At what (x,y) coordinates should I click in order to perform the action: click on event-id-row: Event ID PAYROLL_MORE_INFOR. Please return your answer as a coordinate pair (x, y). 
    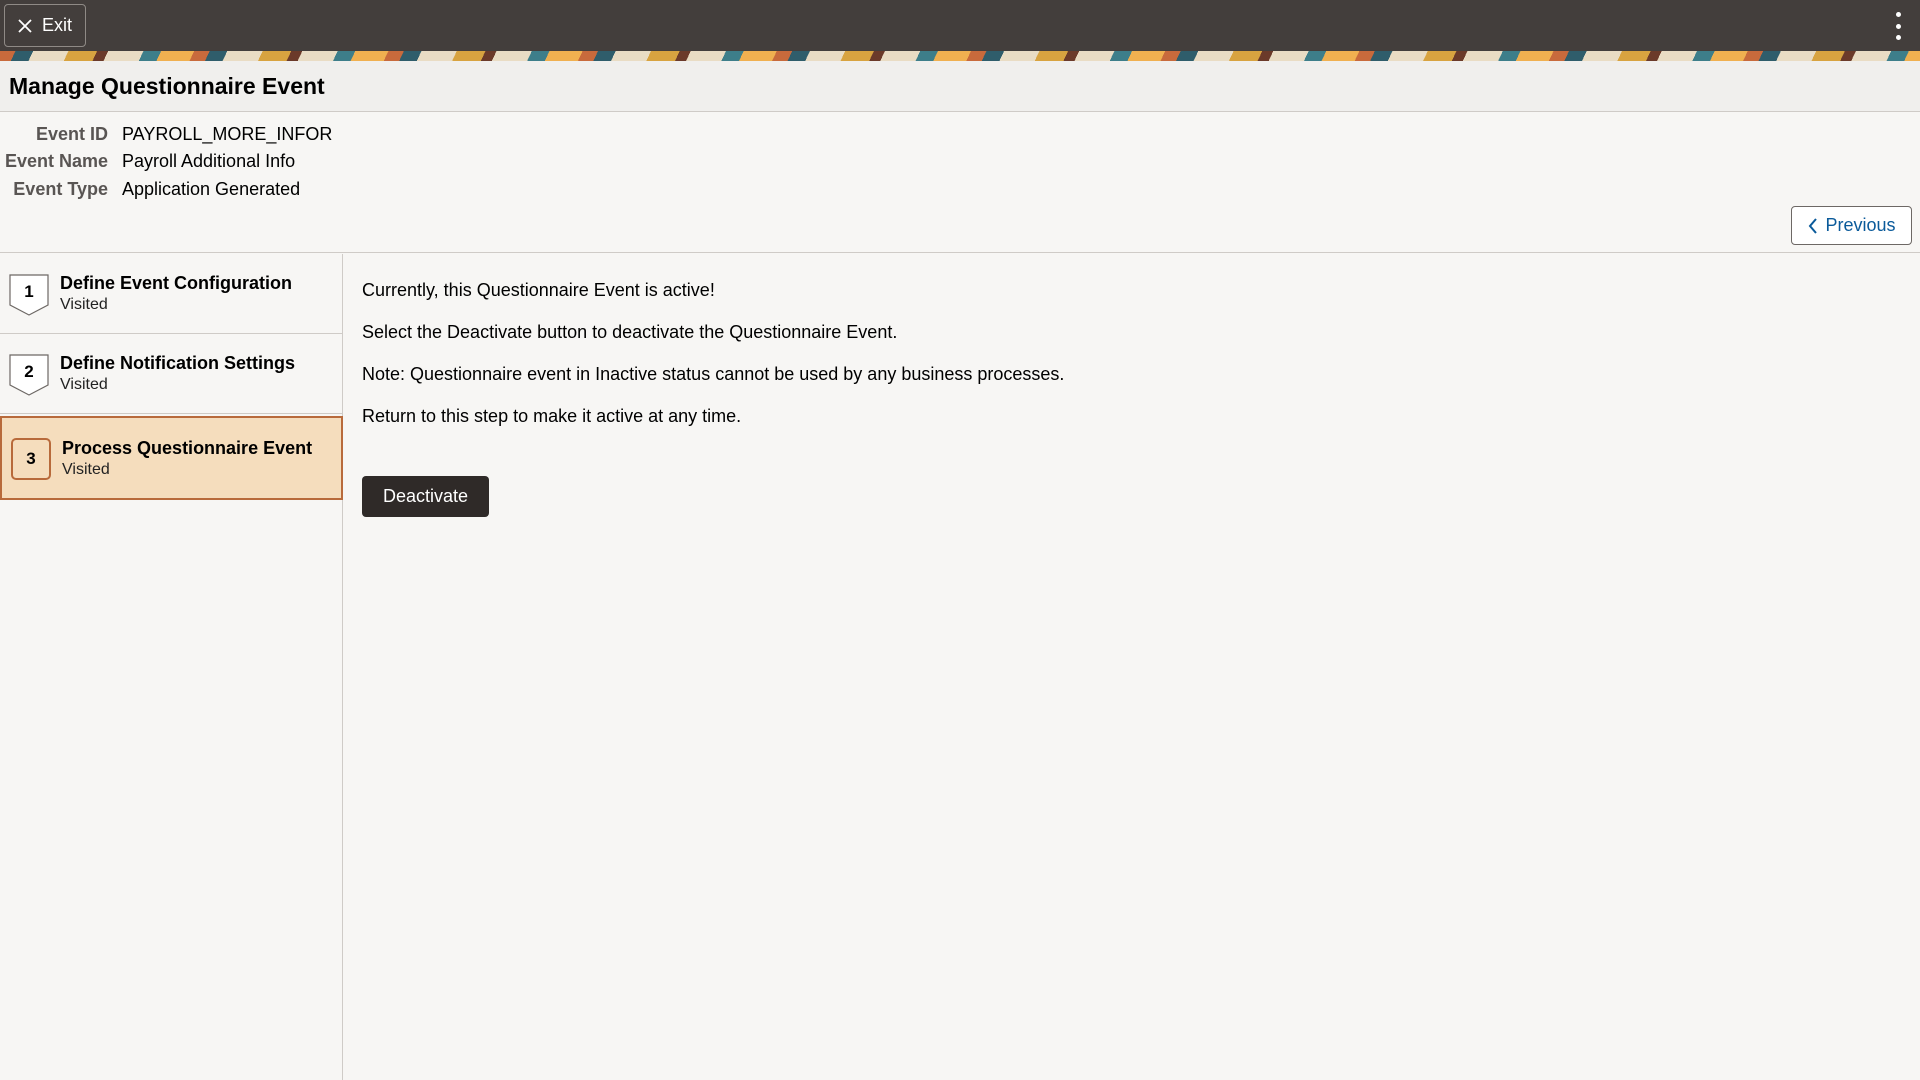
    Looking at the image, I should click on (166, 134).